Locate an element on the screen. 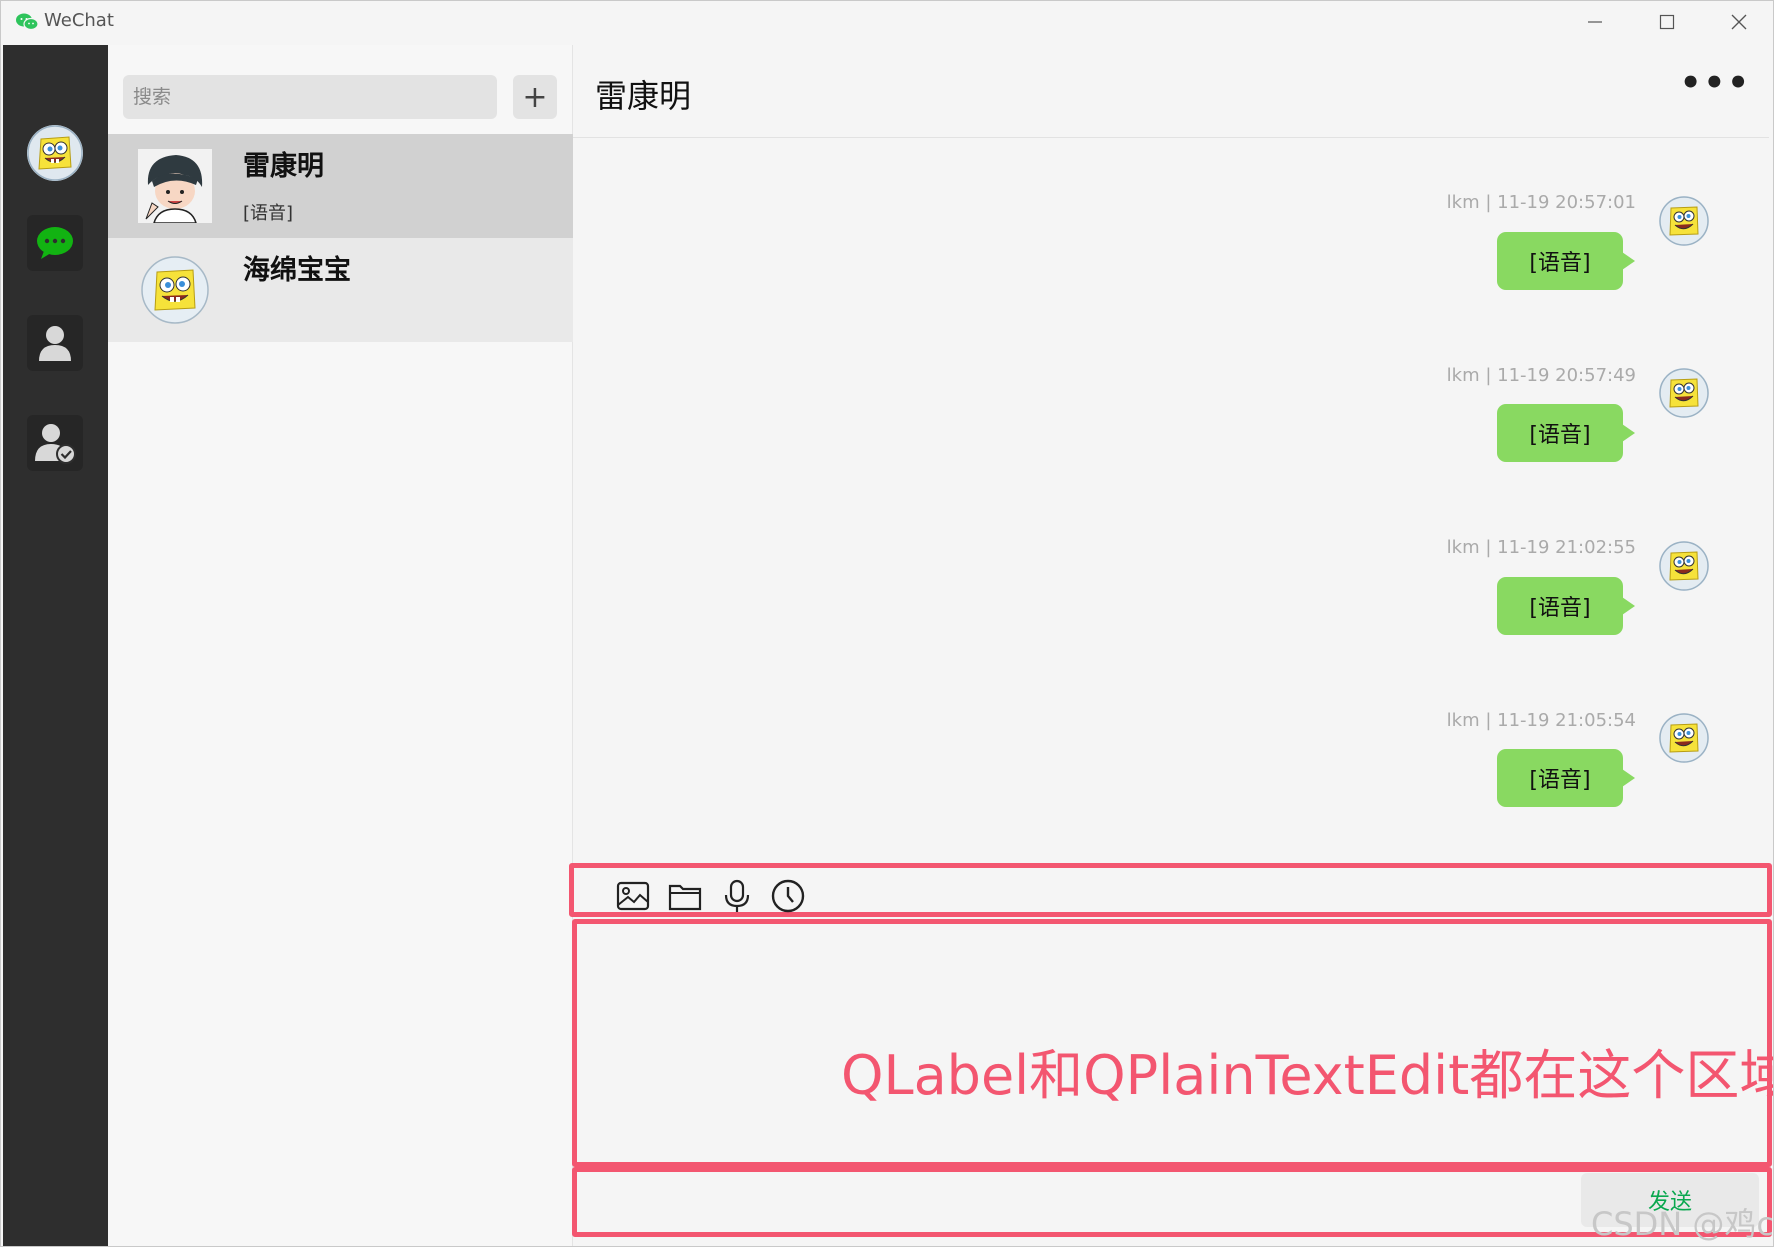 The image size is (1774, 1247). friend-requests-nav-button is located at coordinates (55, 443).